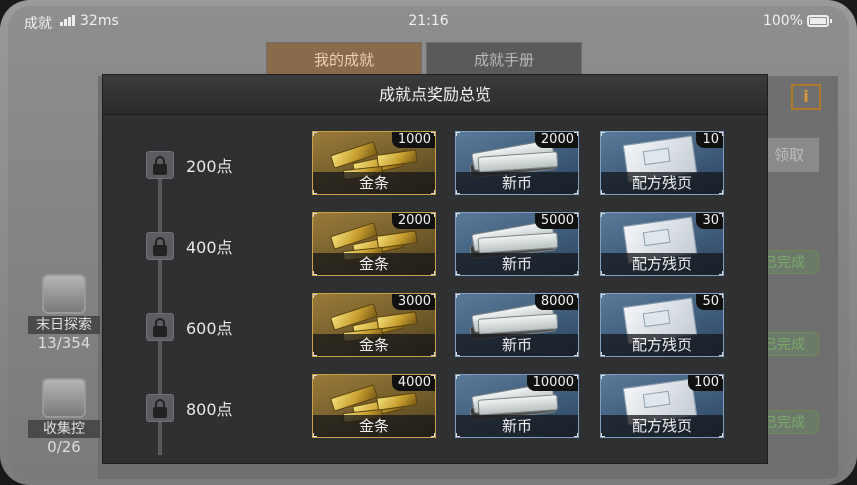 The width and height of the screenshot is (857, 485). I want to click on claim-button: 领取, so click(789, 155).